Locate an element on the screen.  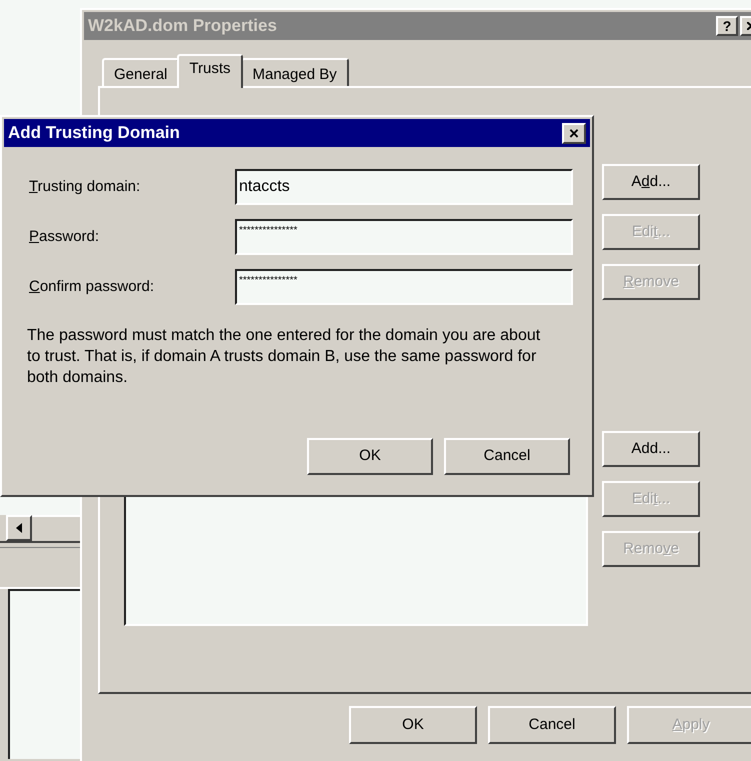
help-text: The password must match the one entered for the domain you are about to trust. That is, if domain A trusts domain B, use the same password for both domains. is located at coordinates (284, 357).